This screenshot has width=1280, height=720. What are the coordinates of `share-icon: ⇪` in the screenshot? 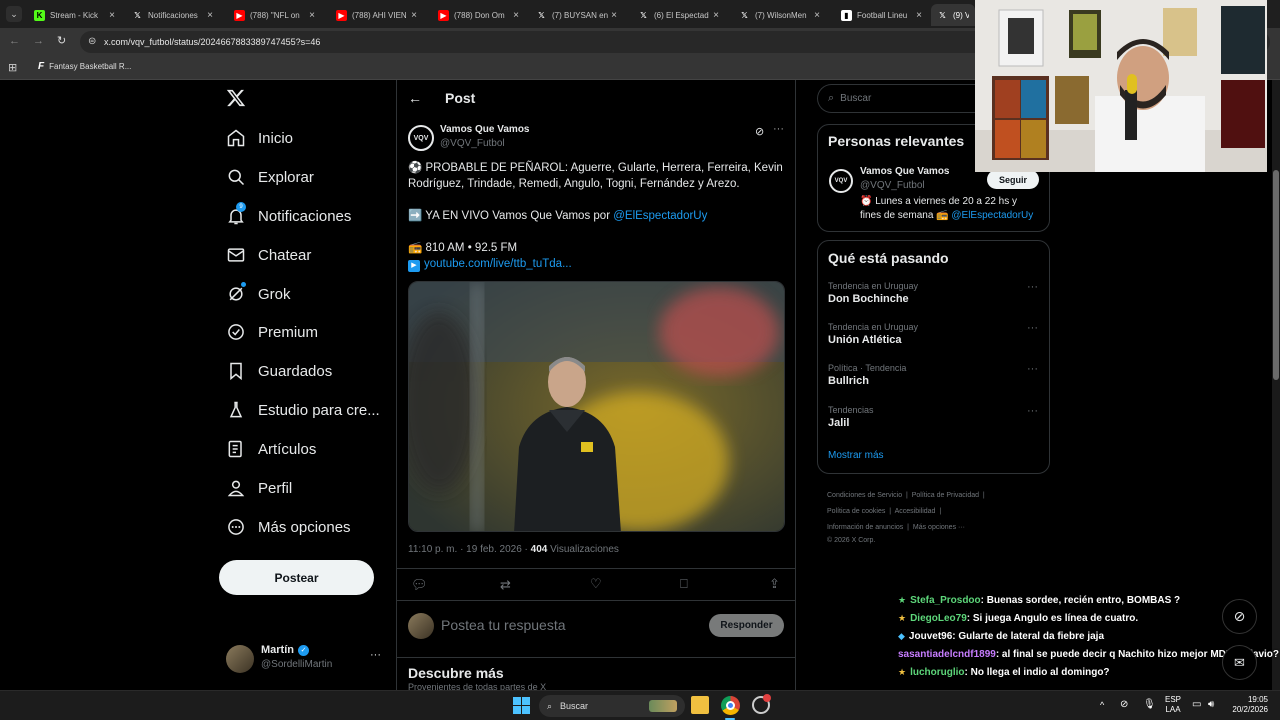 It's located at (774, 584).